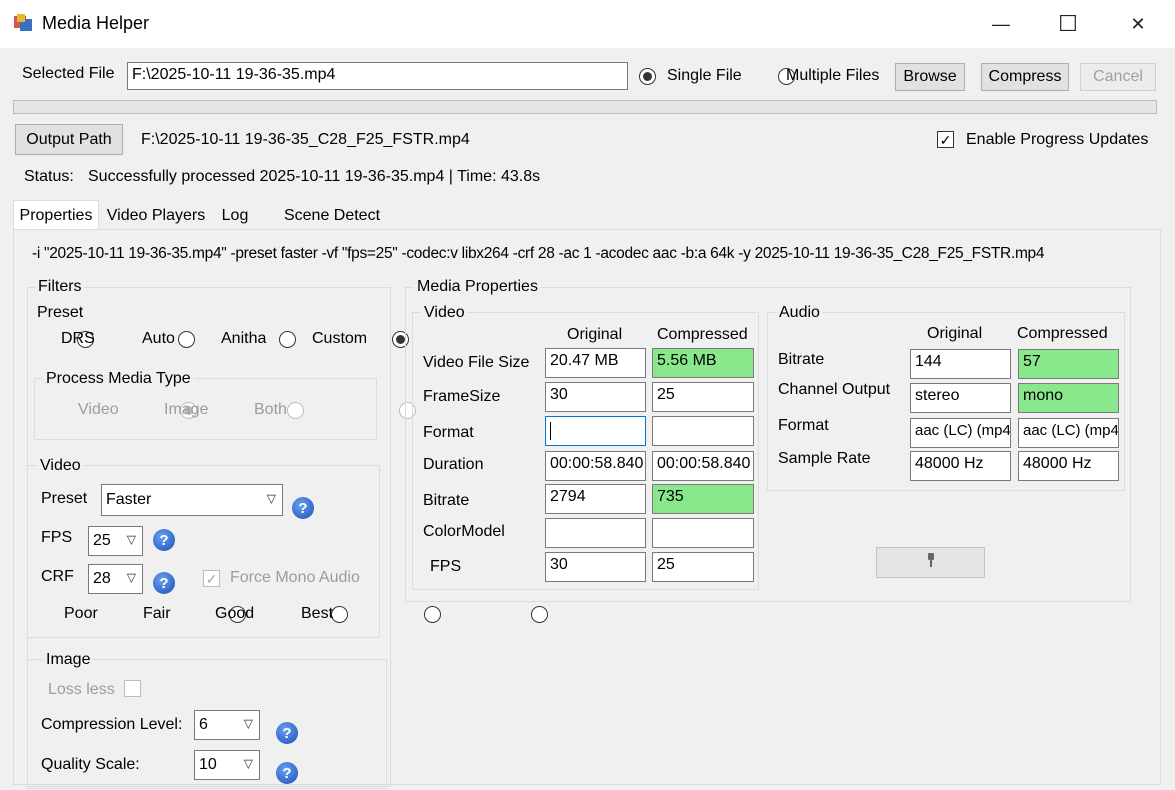 Image resolution: width=1175 pixels, height=790 pixels. Describe the element at coordinates (801, 359) in the screenshot. I see `audio-row-label: Bitrate` at that location.